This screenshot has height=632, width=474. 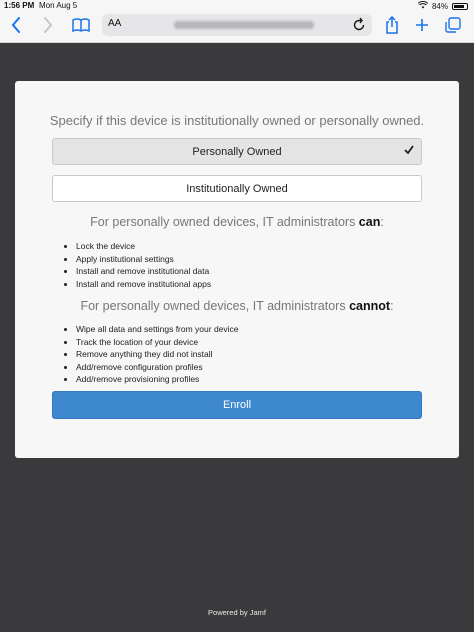 What do you see at coordinates (143, 259) in the screenshot?
I see `list-item: Apply institutional settings` at bounding box center [143, 259].